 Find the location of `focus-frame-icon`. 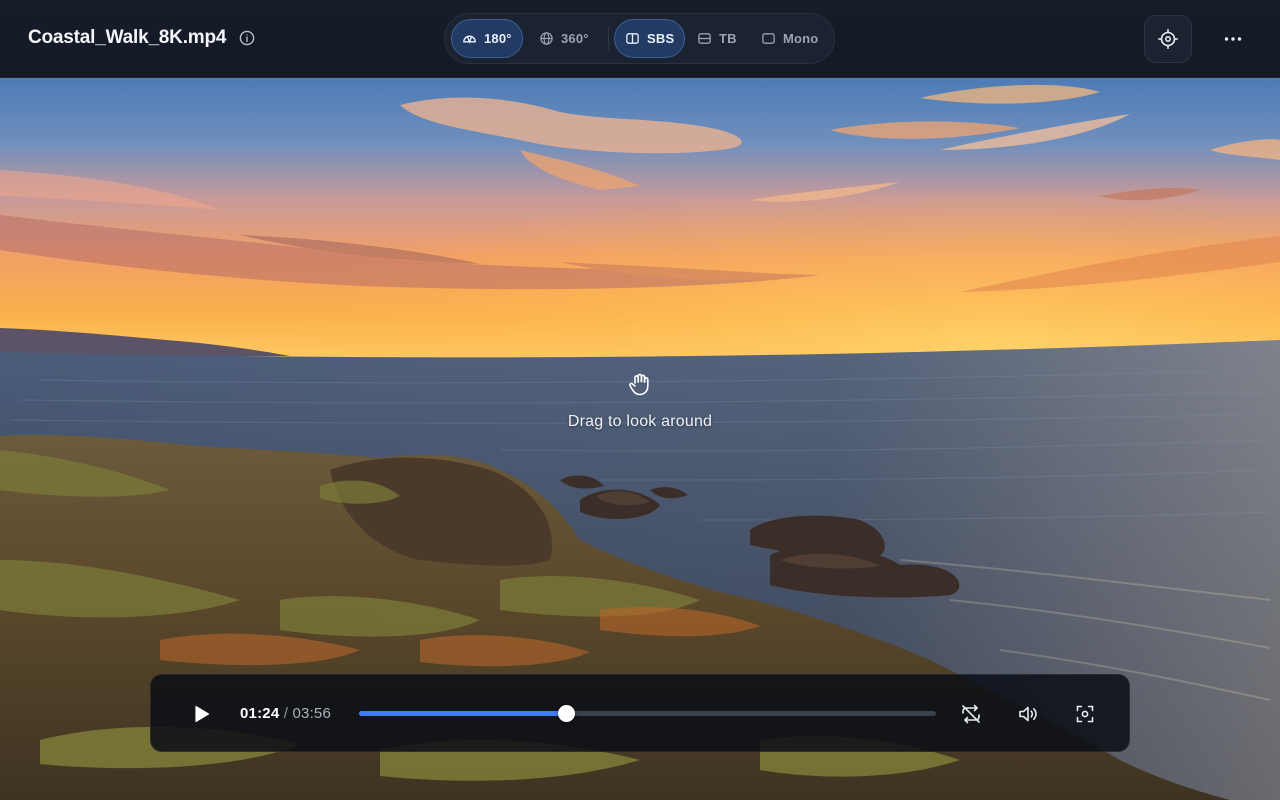

focus-frame-icon is located at coordinates (1085, 714).